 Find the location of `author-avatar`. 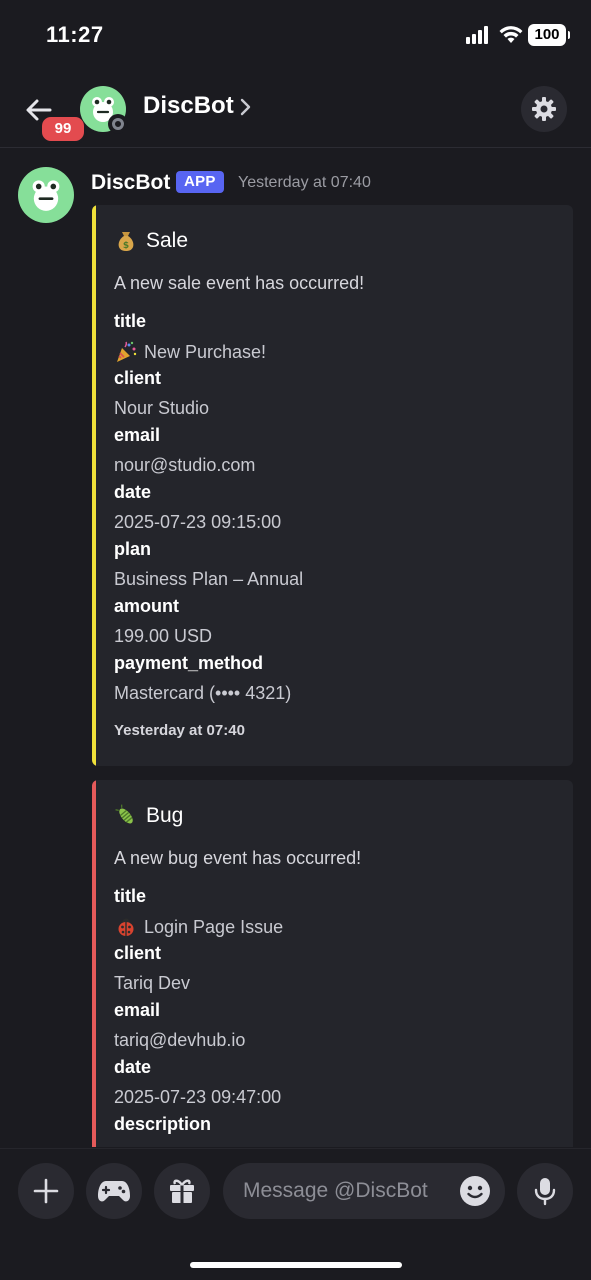

author-avatar is located at coordinates (46, 195).